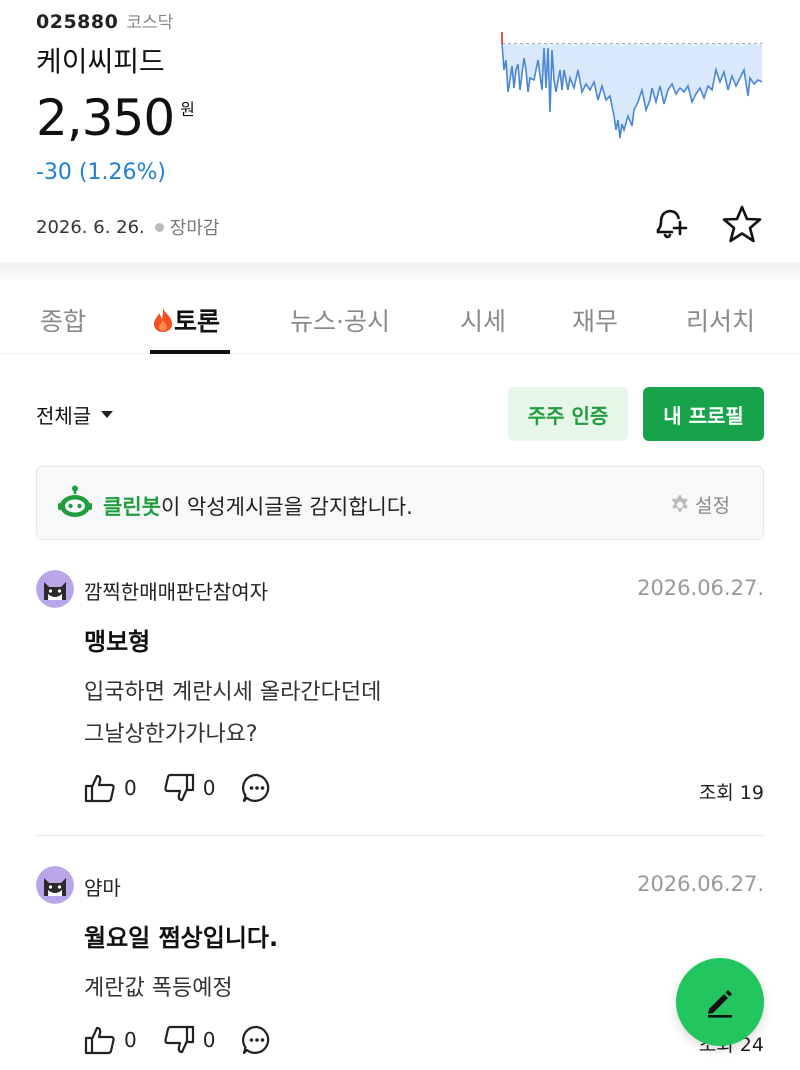 Image resolution: width=800 pixels, height=1070 pixels. I want to click on status-dot, so click(159, 227).